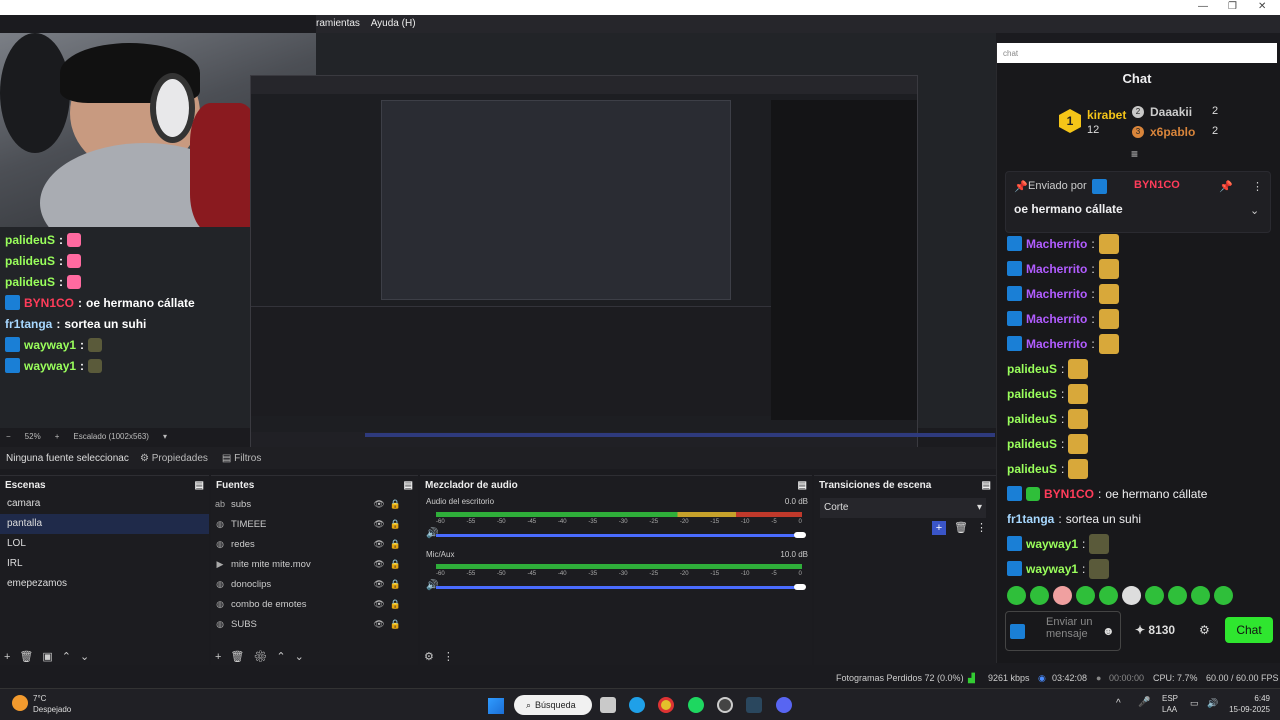  What do you see at coordinates (1262, 6) in the screenshot?
I see `close-button: ✕` at bounding box center [1262, 6].